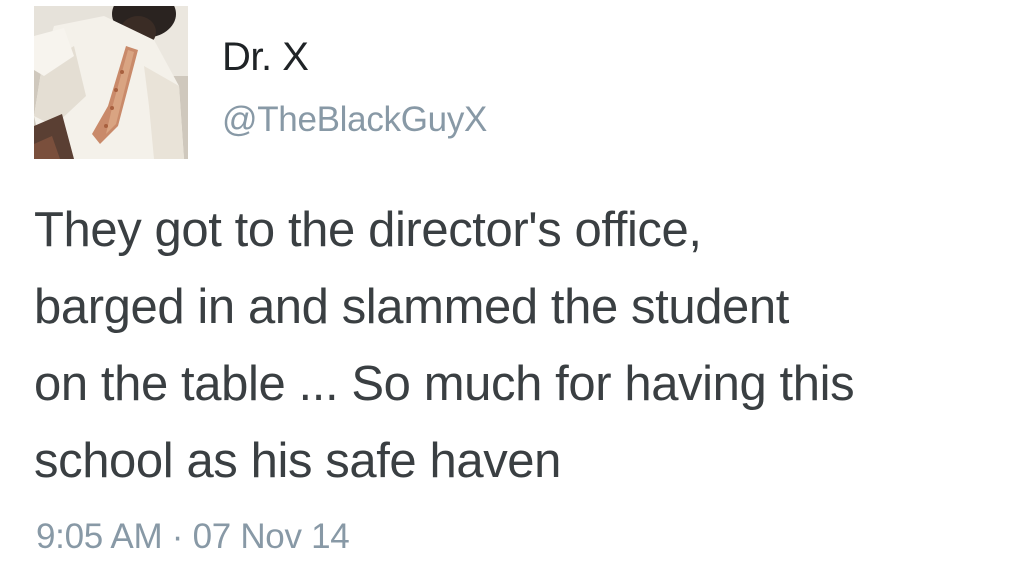 The image size is (1024, 563). I want to click on avatar, so click(111, 82).